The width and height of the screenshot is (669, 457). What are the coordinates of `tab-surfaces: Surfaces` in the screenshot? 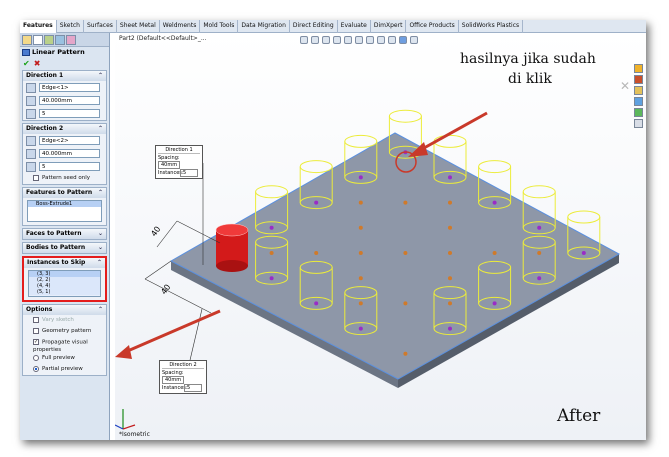 It's located at (100, 26).